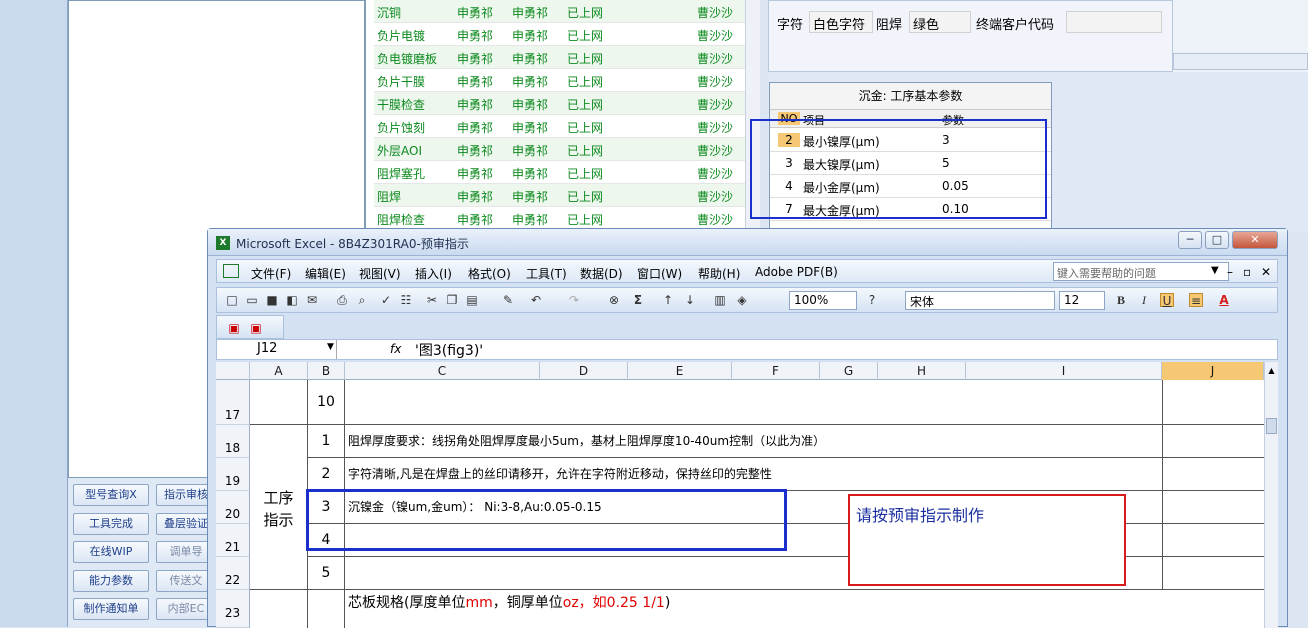  What do you see at coordinates (563, 103) in the screenshot?
I see `table-row: 干膜检查 申勇祁 申勇祁 已上网 曹沙沙` at bounding box center [563, 103].